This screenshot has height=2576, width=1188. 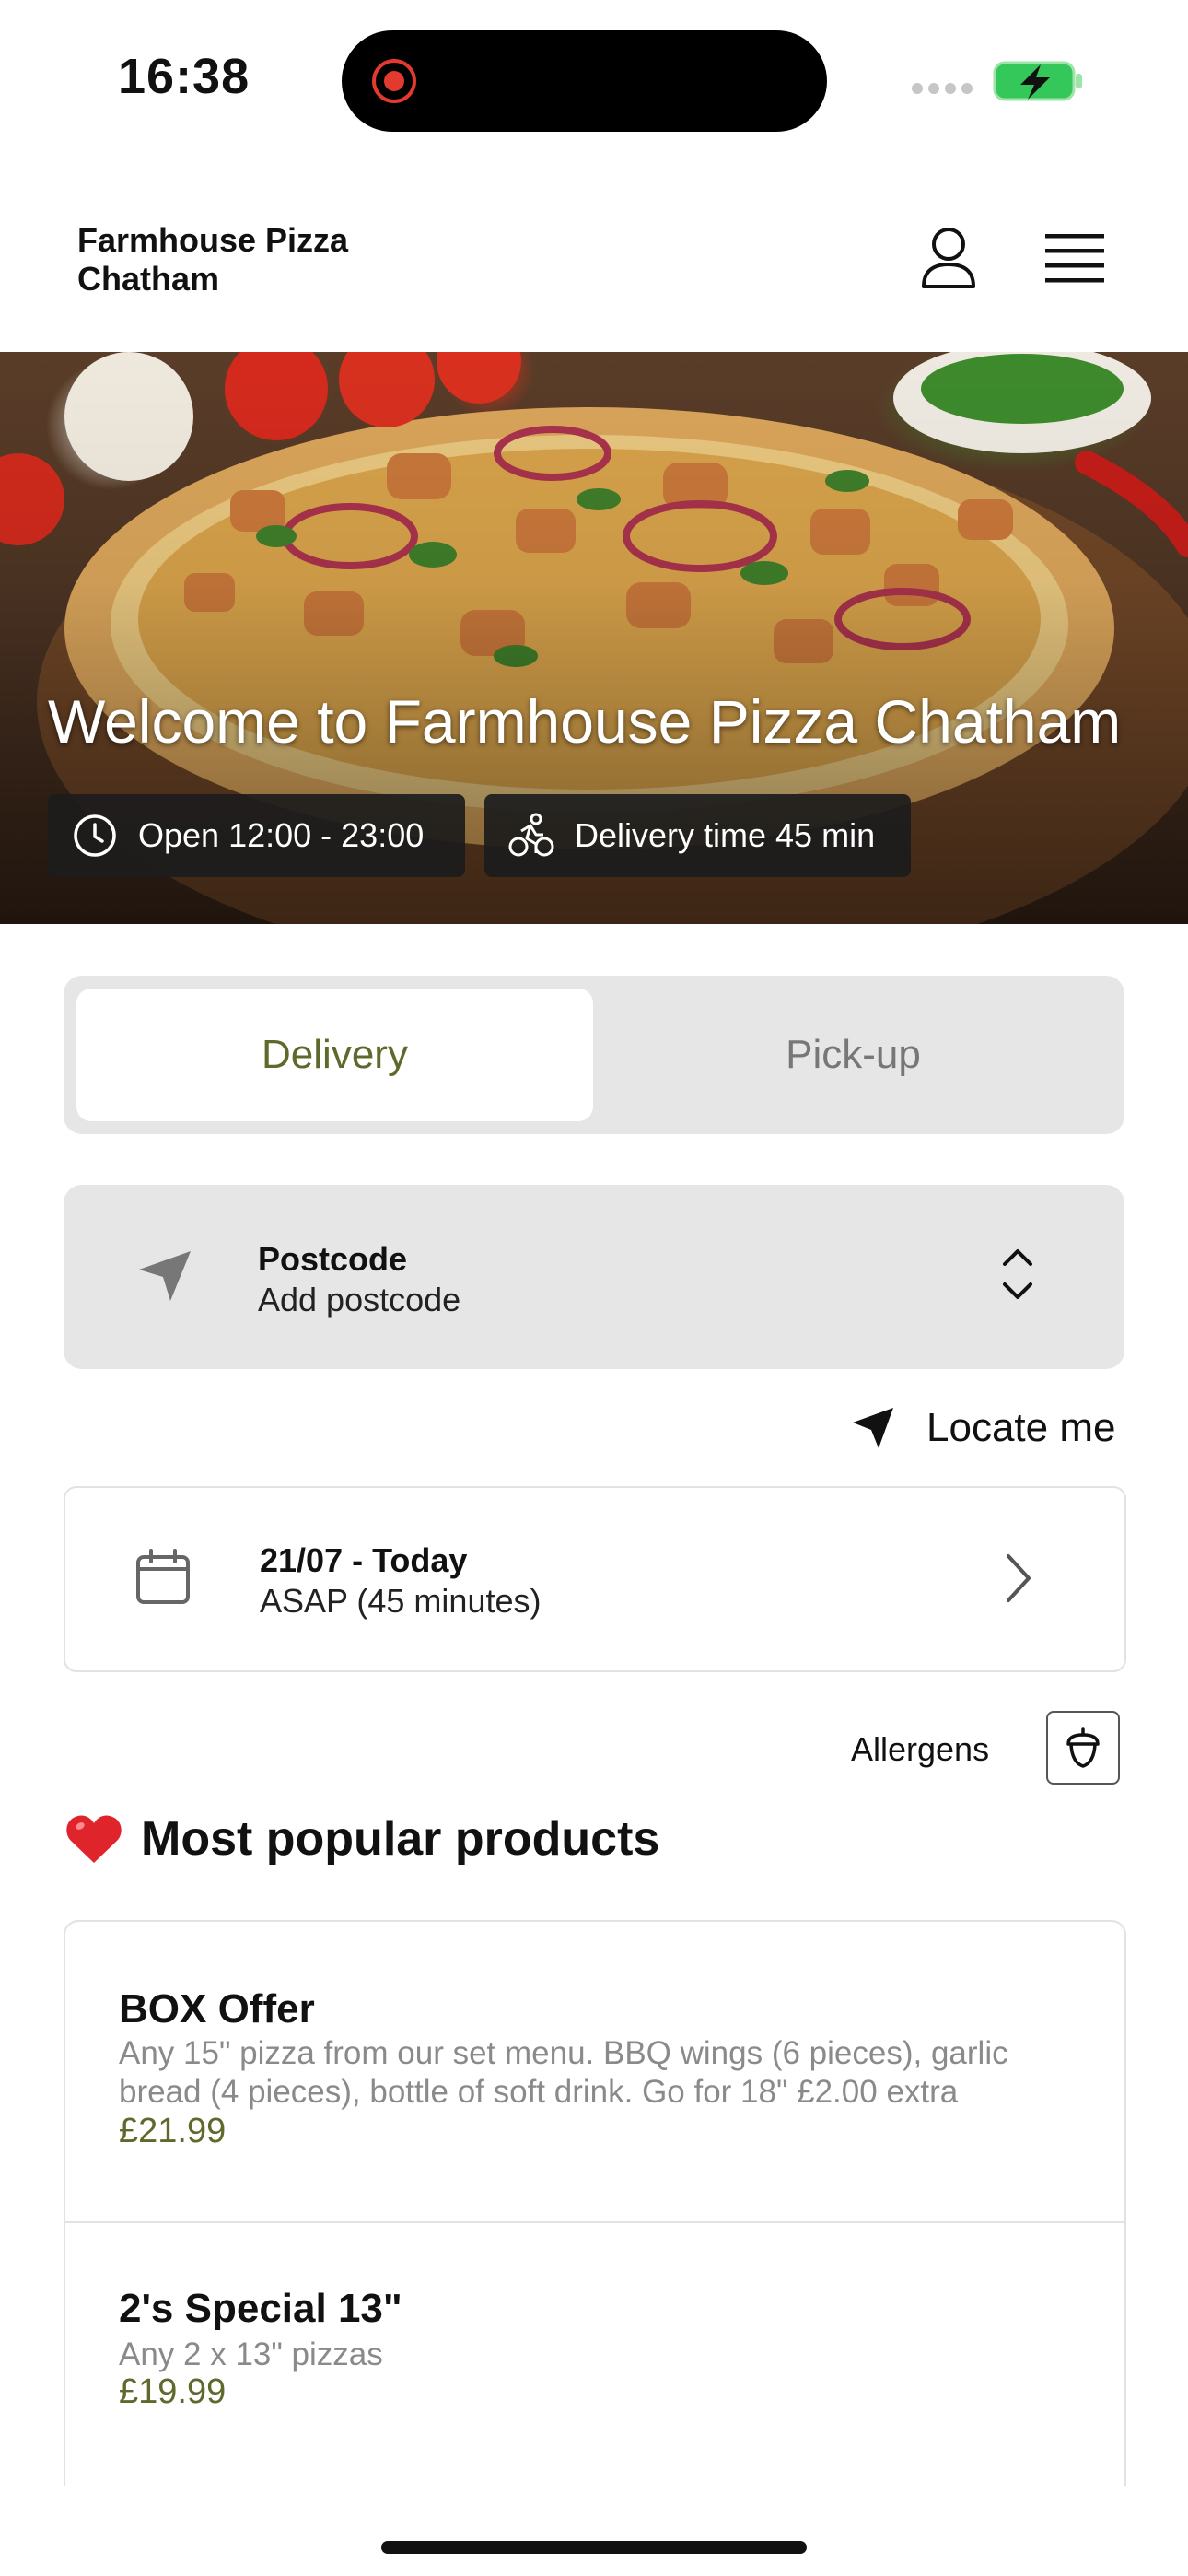 I want to click on app-header: Farmhouse Pizza Chatham, so click(x=594, y=255).